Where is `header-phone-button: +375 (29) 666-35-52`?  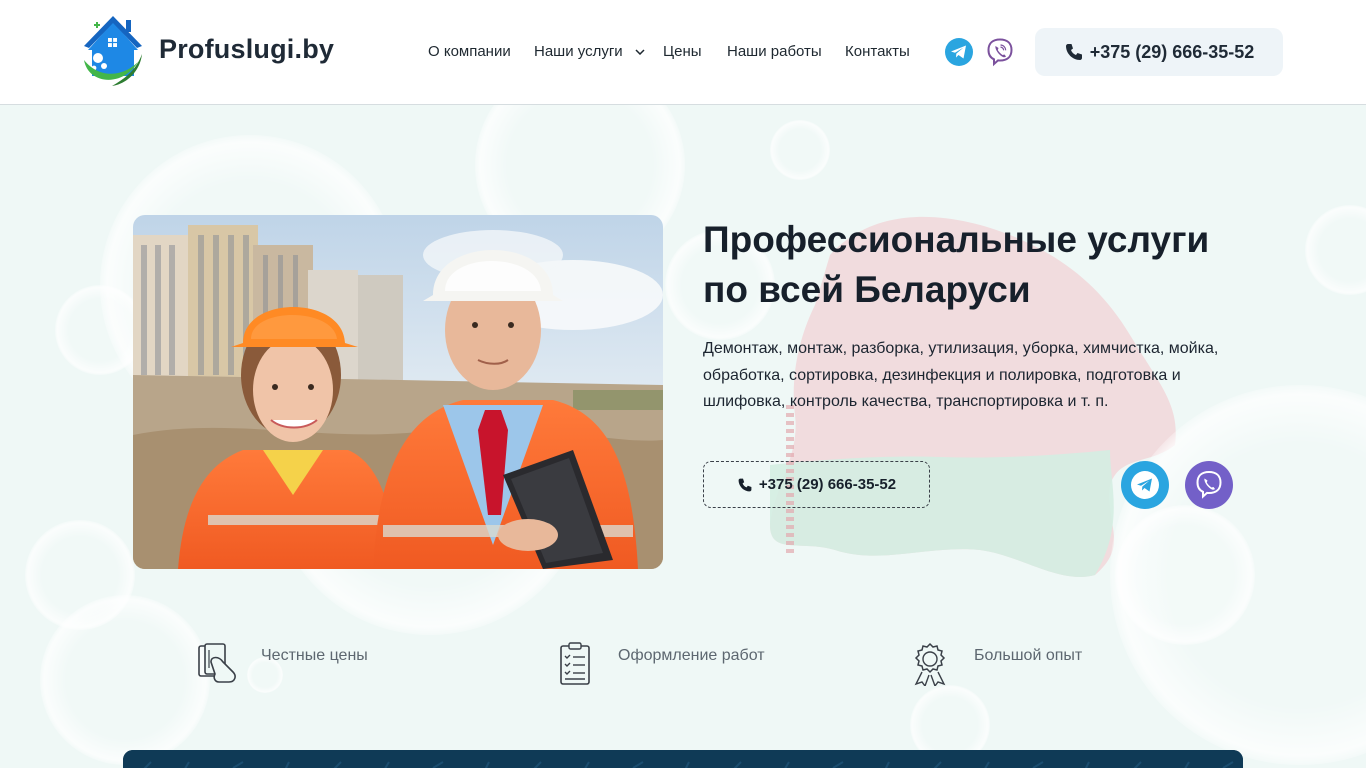
header-phone-button: +375 (29) 666-35-52 is located at coordinates (1159, 52).